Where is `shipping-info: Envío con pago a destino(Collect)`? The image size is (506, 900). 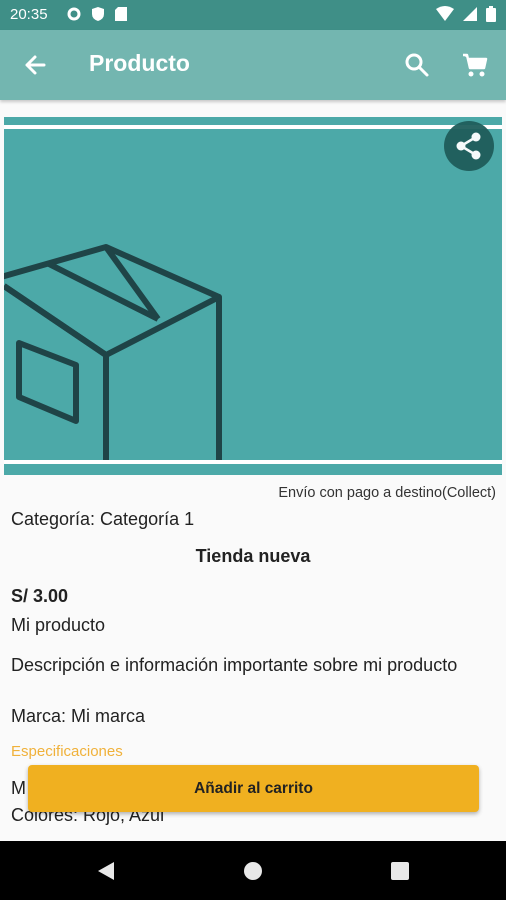 shipping-info: Envío con pago a destino(Collect) is located at coordinates (387, 493).